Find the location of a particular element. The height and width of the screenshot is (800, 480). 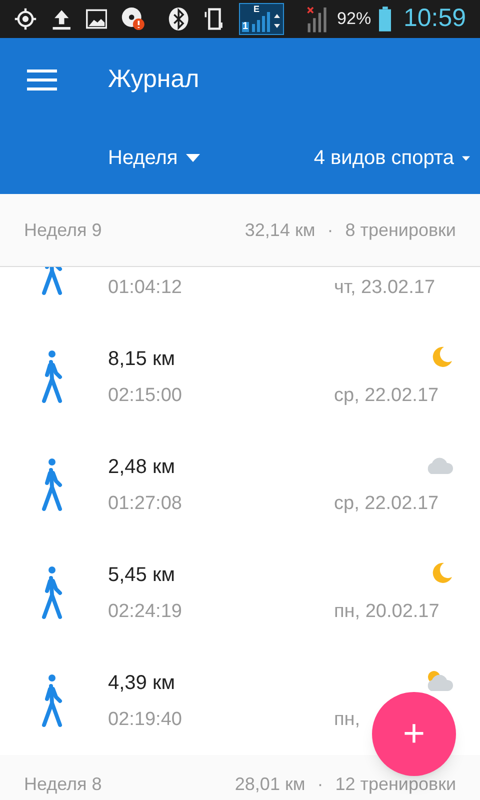

filter-dropdown: Неделя is located at coordinates (154, 158).